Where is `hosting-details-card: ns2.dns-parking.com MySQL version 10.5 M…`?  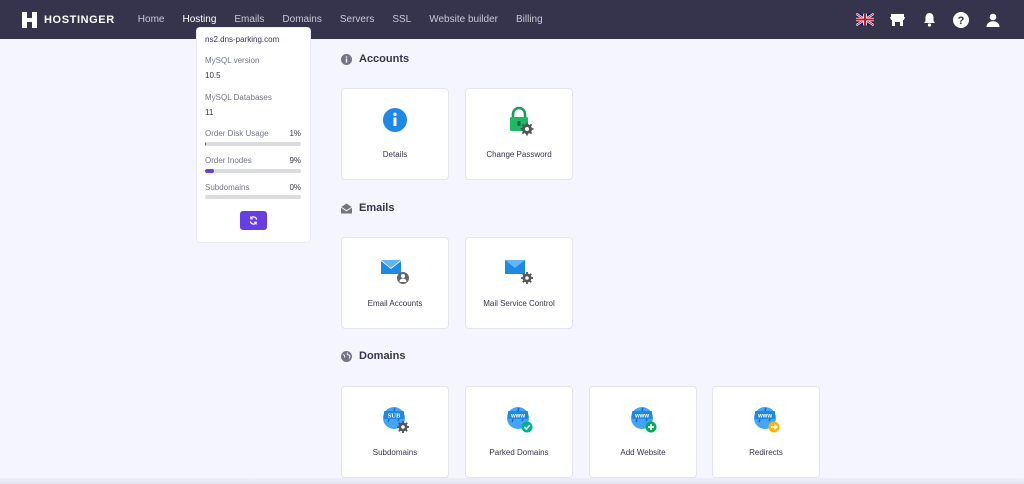 hosting-details-card: ns2.dns-parking.com MySQL version 10.5 M… is located at coordinates (253, 135).